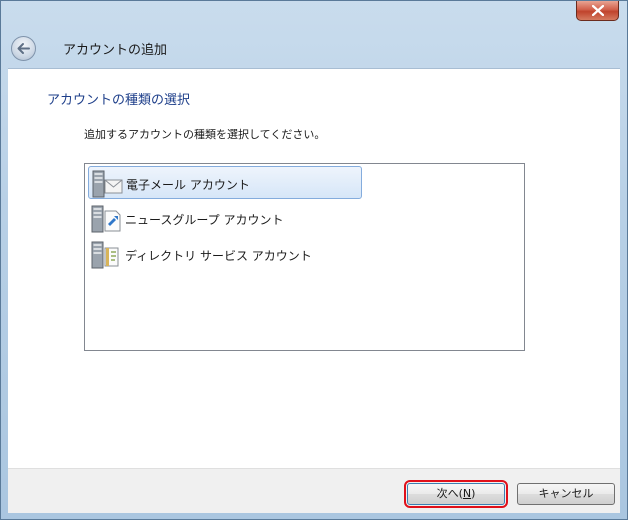 Image resolution: width=628 pixels, height=520 pixels. I want to click on back-arrow-icon, so click(23, 48).